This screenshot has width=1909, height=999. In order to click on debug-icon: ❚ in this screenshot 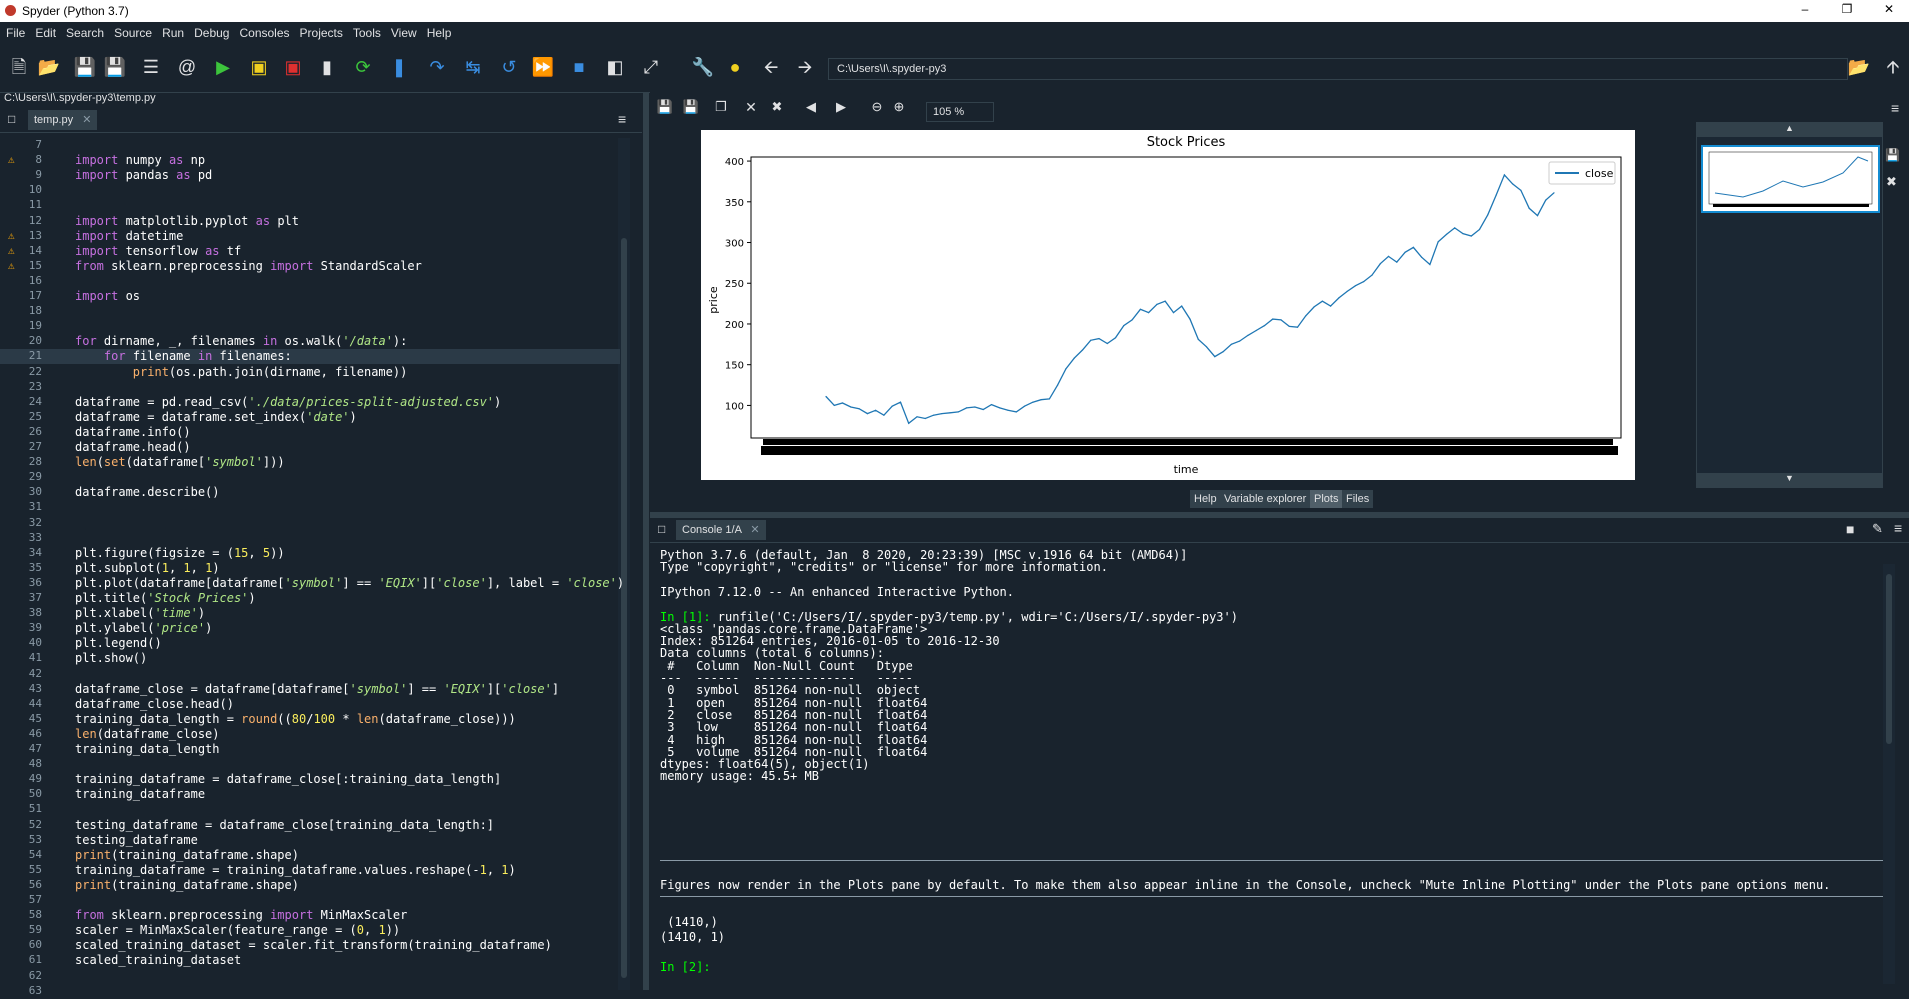, I will do `click(399, 67)`.